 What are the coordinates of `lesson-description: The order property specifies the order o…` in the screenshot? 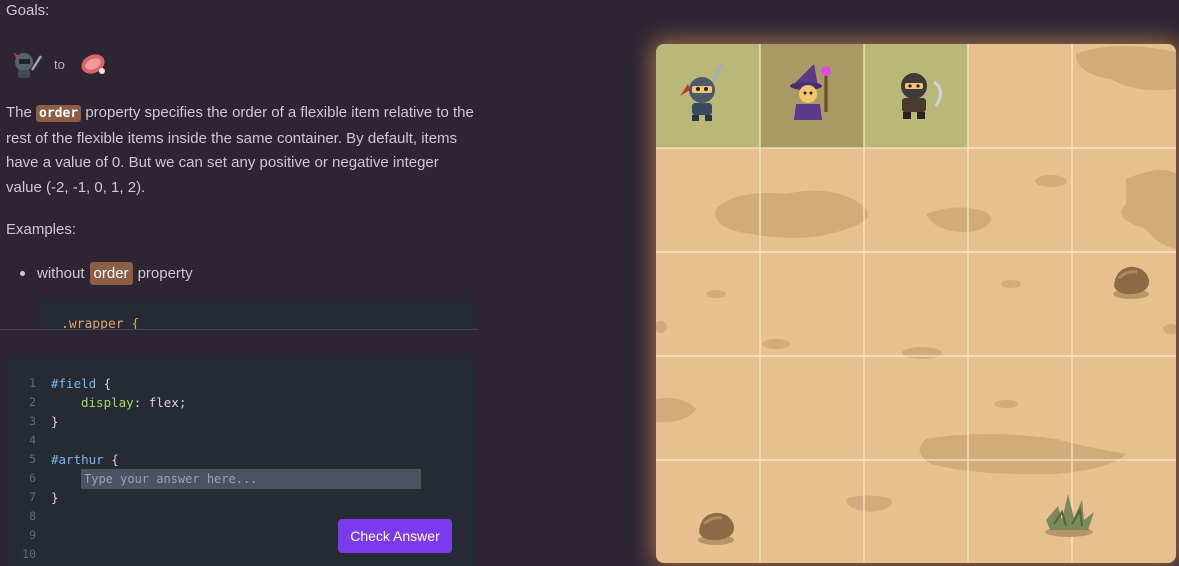 It's located at (241, 150).